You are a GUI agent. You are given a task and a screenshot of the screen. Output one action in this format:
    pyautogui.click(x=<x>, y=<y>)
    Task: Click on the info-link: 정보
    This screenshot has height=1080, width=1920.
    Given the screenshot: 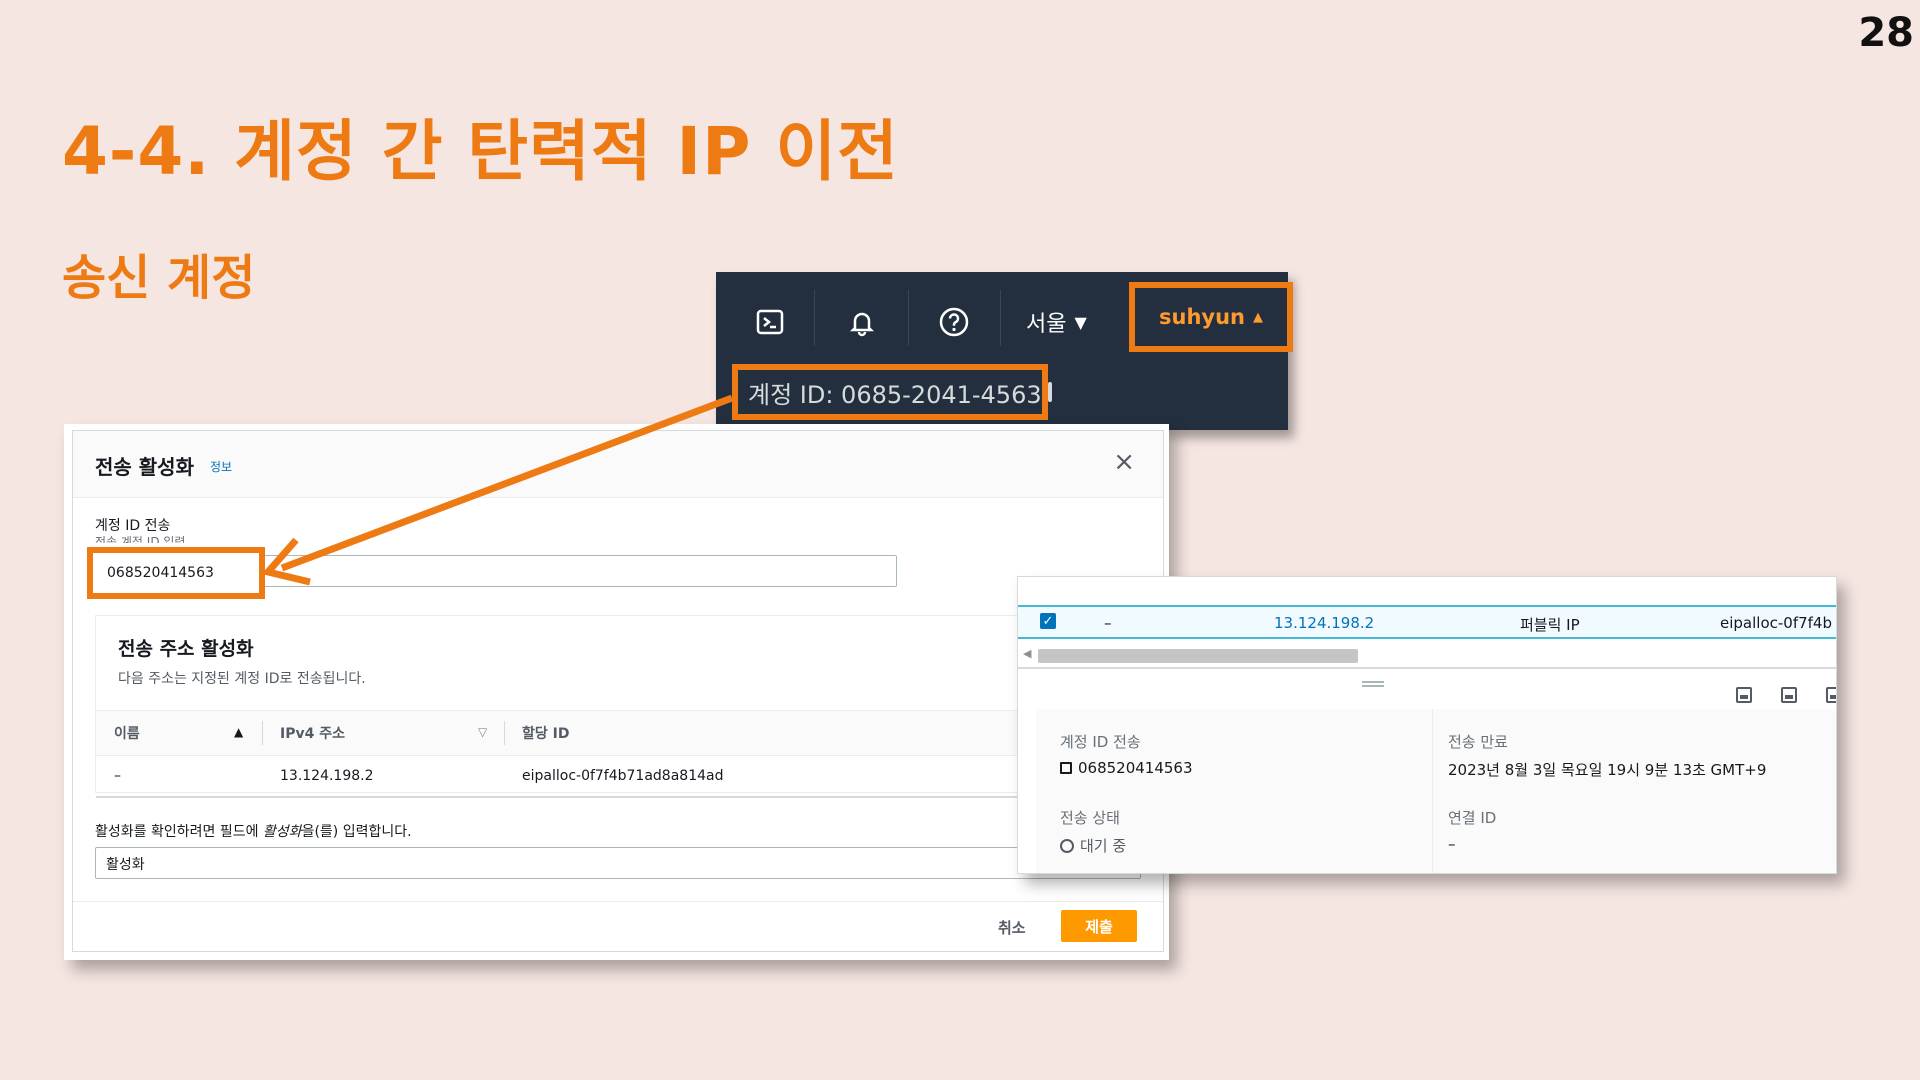 What is the action you would take?
    pyautogui.click(x=221, y=466)
    